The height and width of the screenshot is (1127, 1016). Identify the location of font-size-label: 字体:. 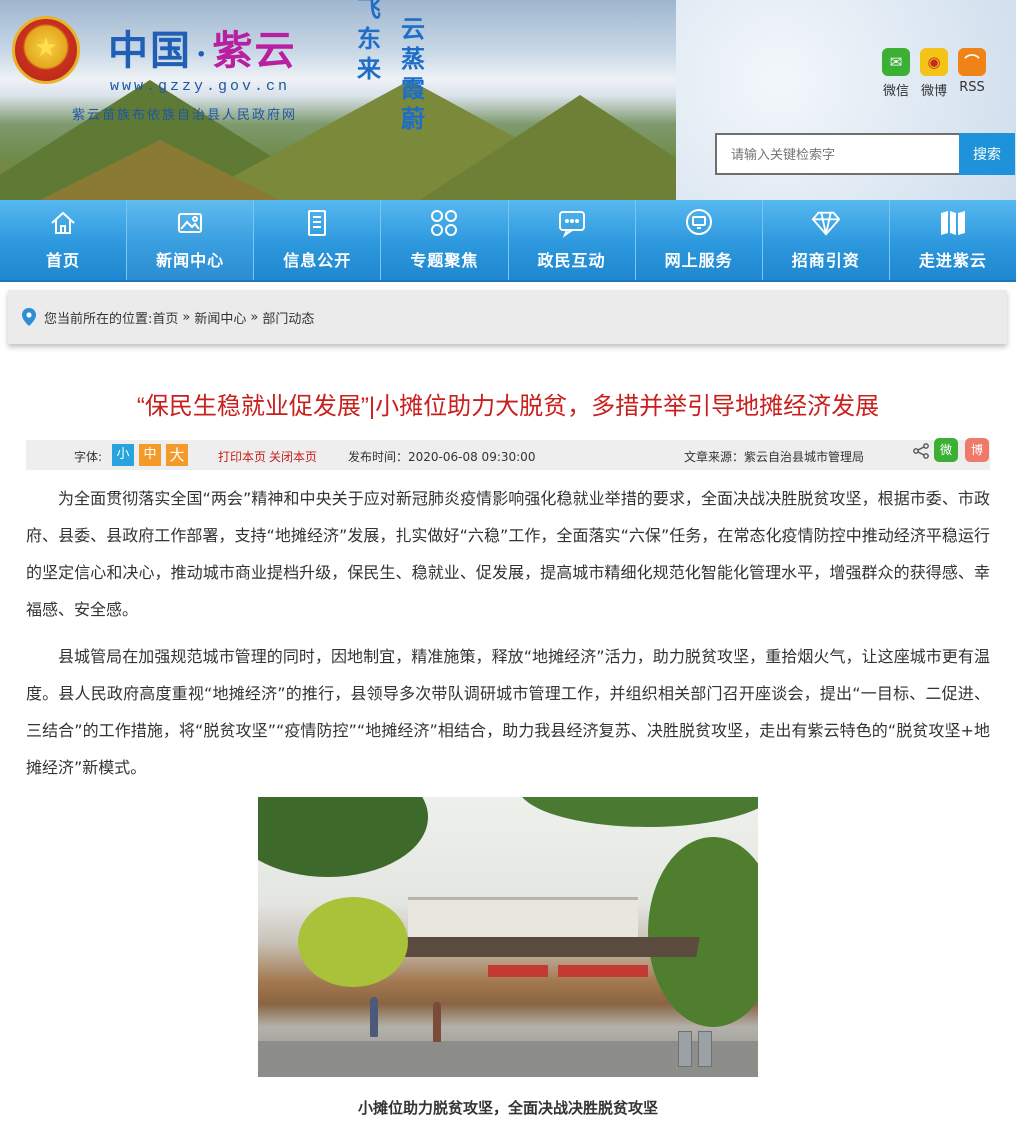
(88, 457).